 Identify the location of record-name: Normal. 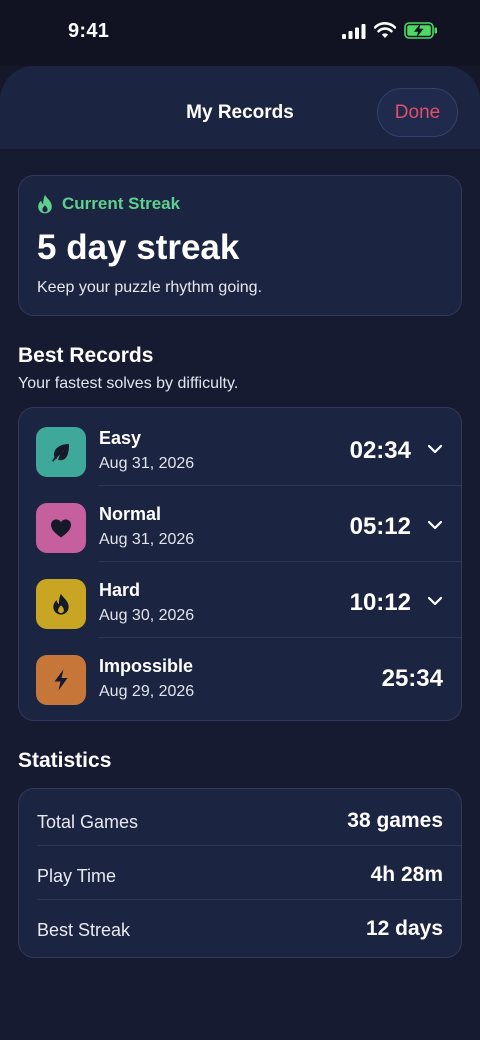
(130, 514).